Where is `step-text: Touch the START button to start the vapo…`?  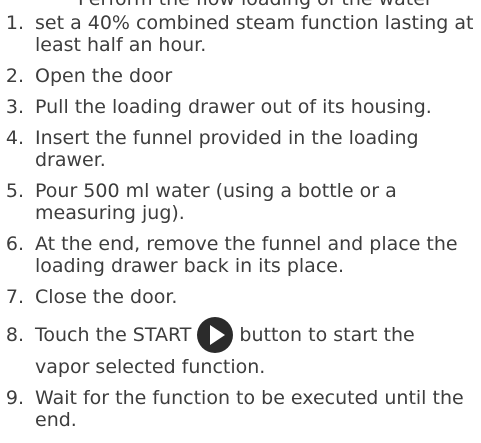 step-text: Touch the START button to start the vapo… is located at coordinates (255, 347).